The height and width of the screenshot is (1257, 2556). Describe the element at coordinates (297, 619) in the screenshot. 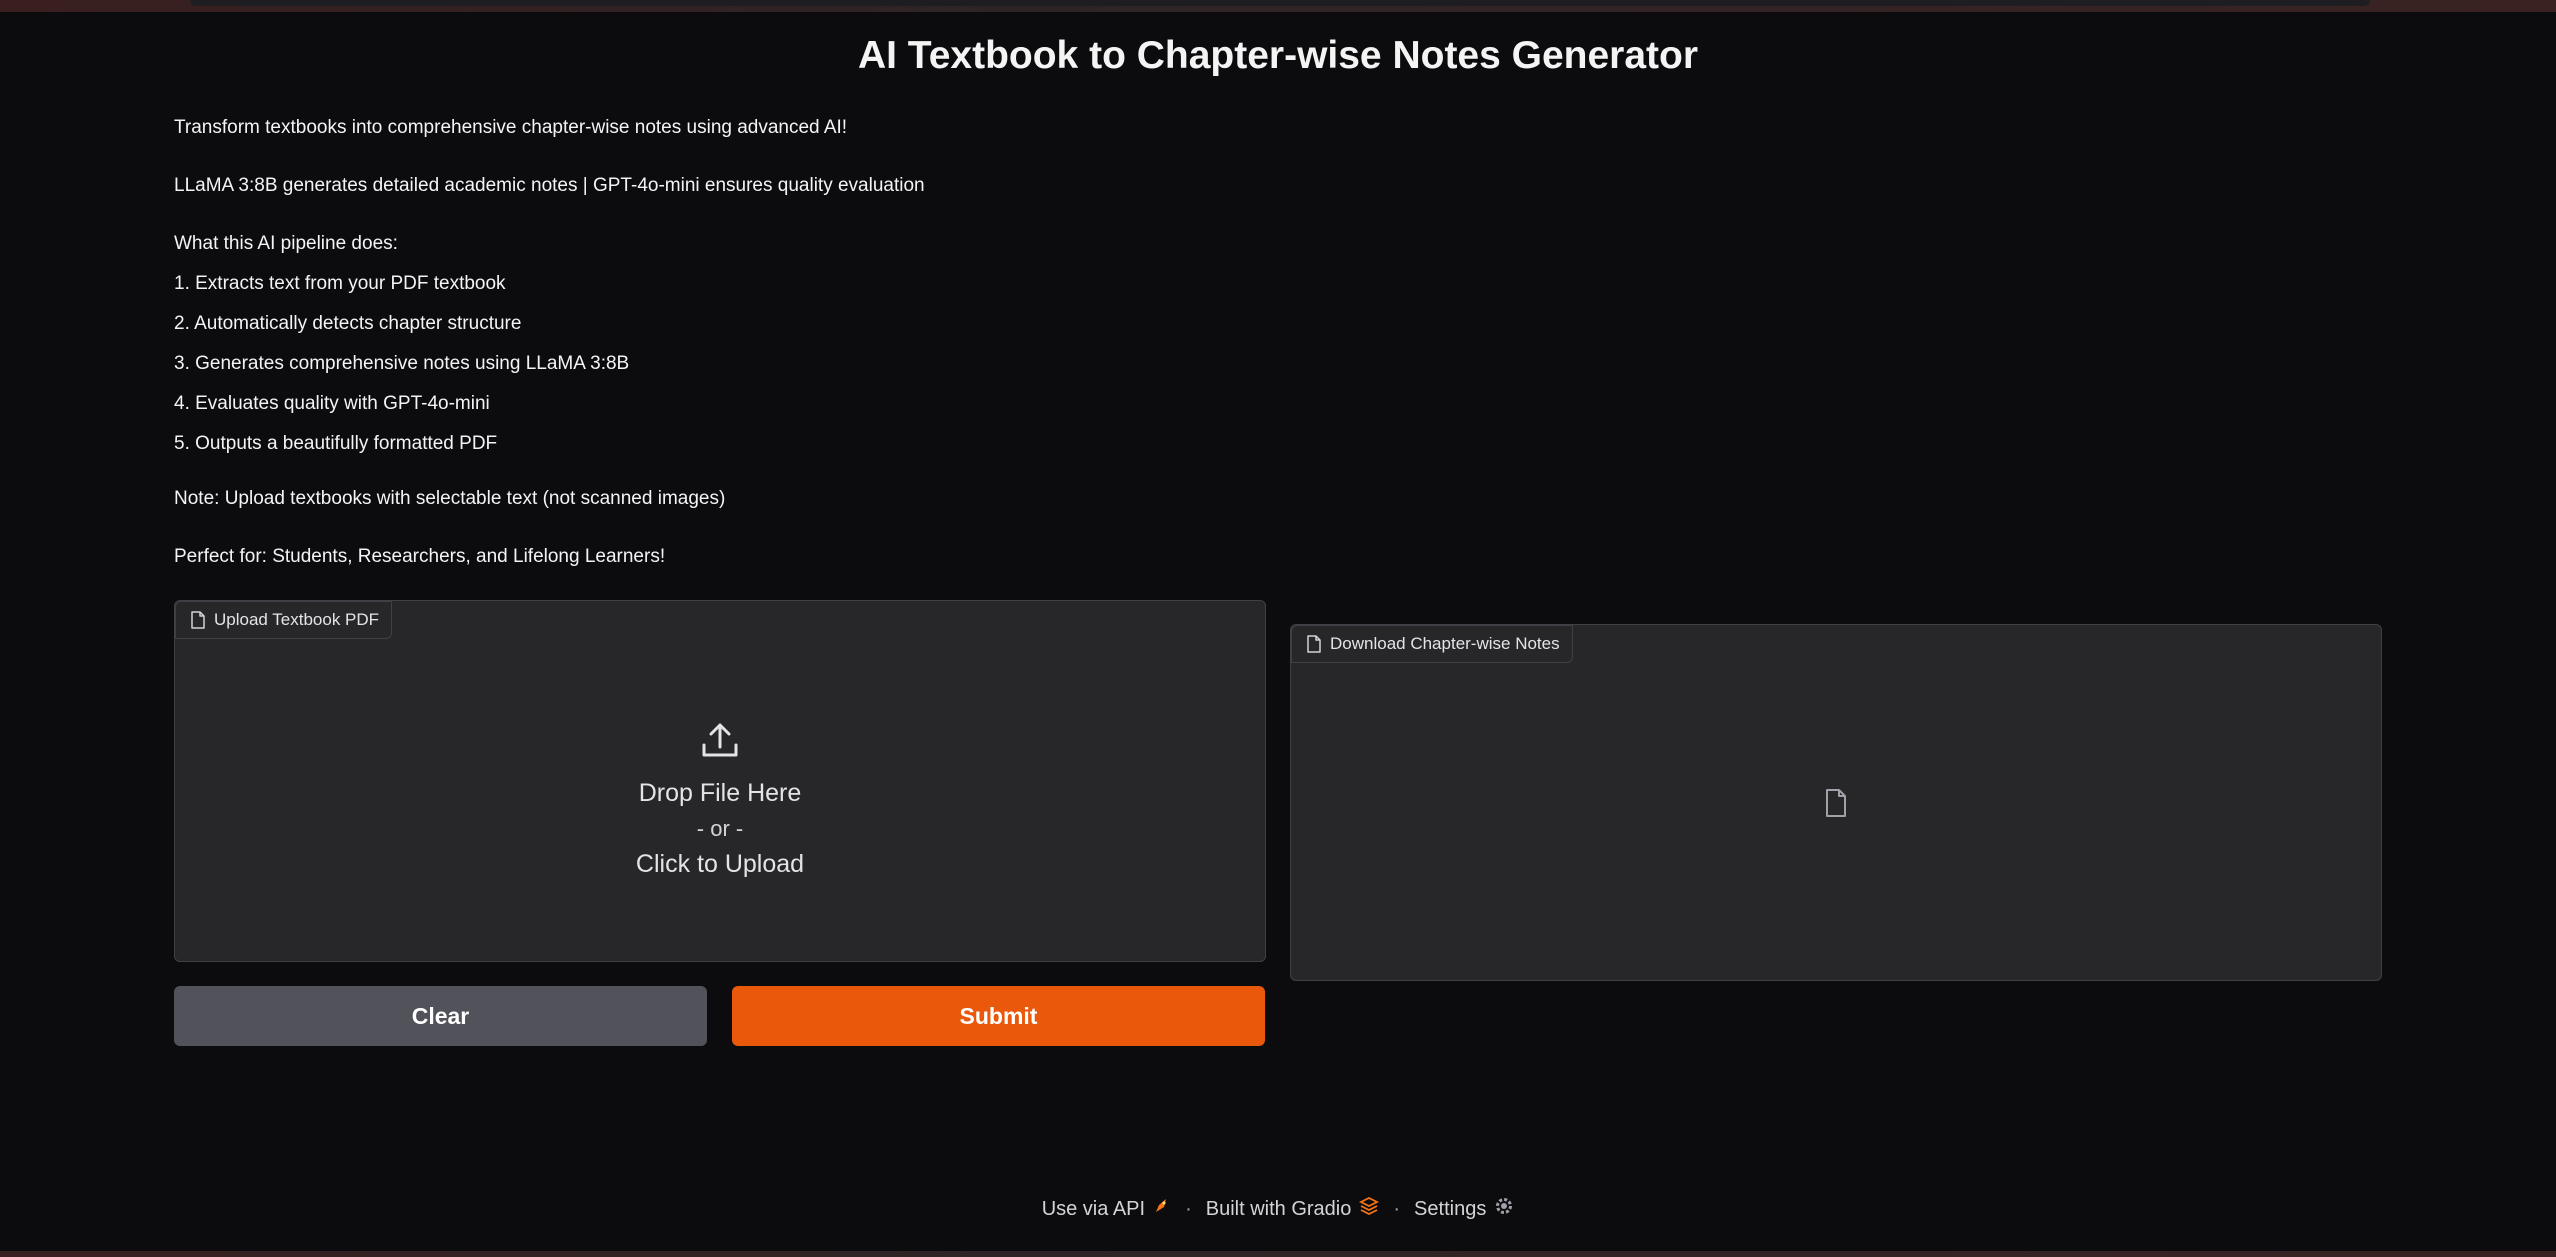

I see `upload-label-text: Upload Textbook PDF` at that location.